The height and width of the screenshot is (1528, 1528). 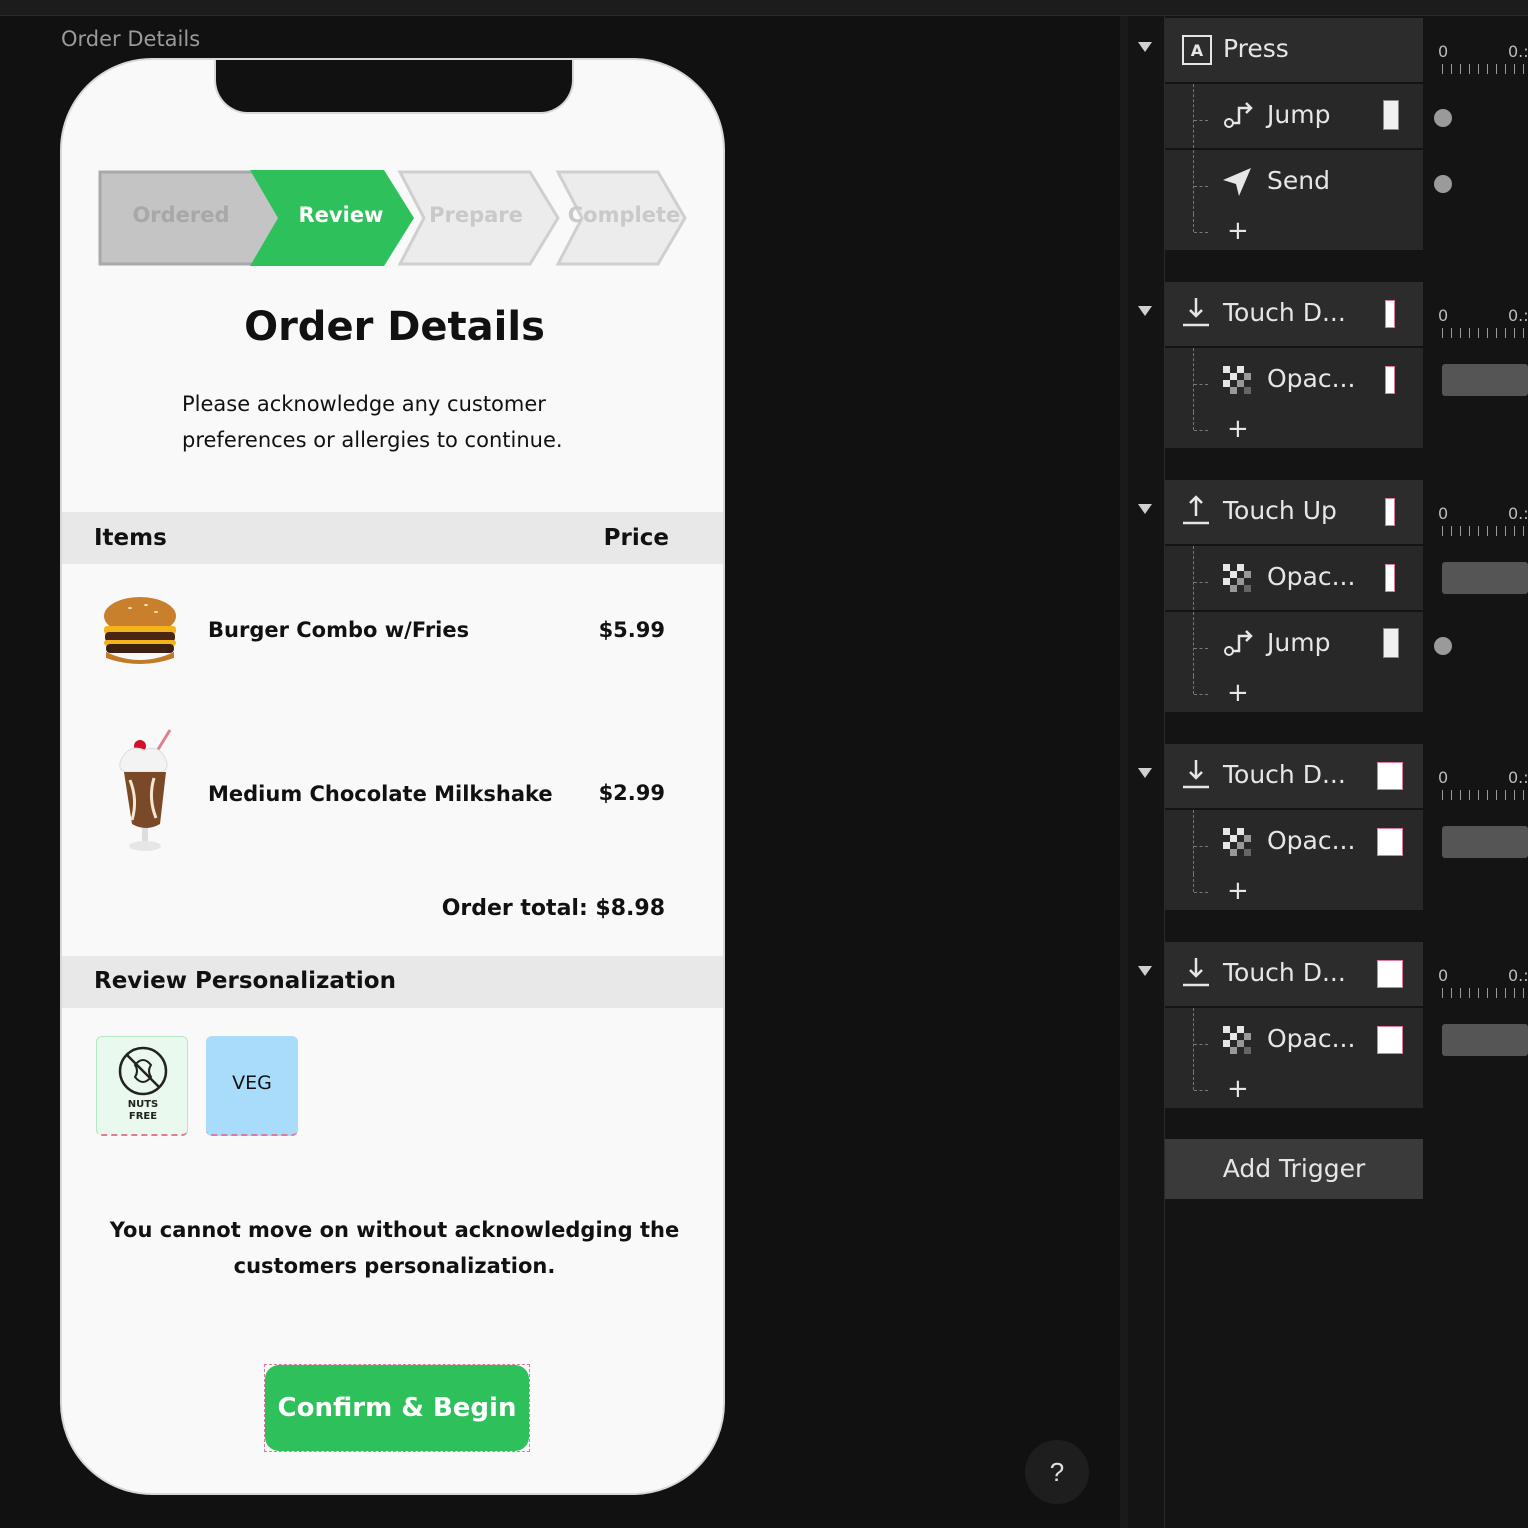 I want to click on confirm-button-frame: Confirm & Begin, so click(x=397, y=1408).